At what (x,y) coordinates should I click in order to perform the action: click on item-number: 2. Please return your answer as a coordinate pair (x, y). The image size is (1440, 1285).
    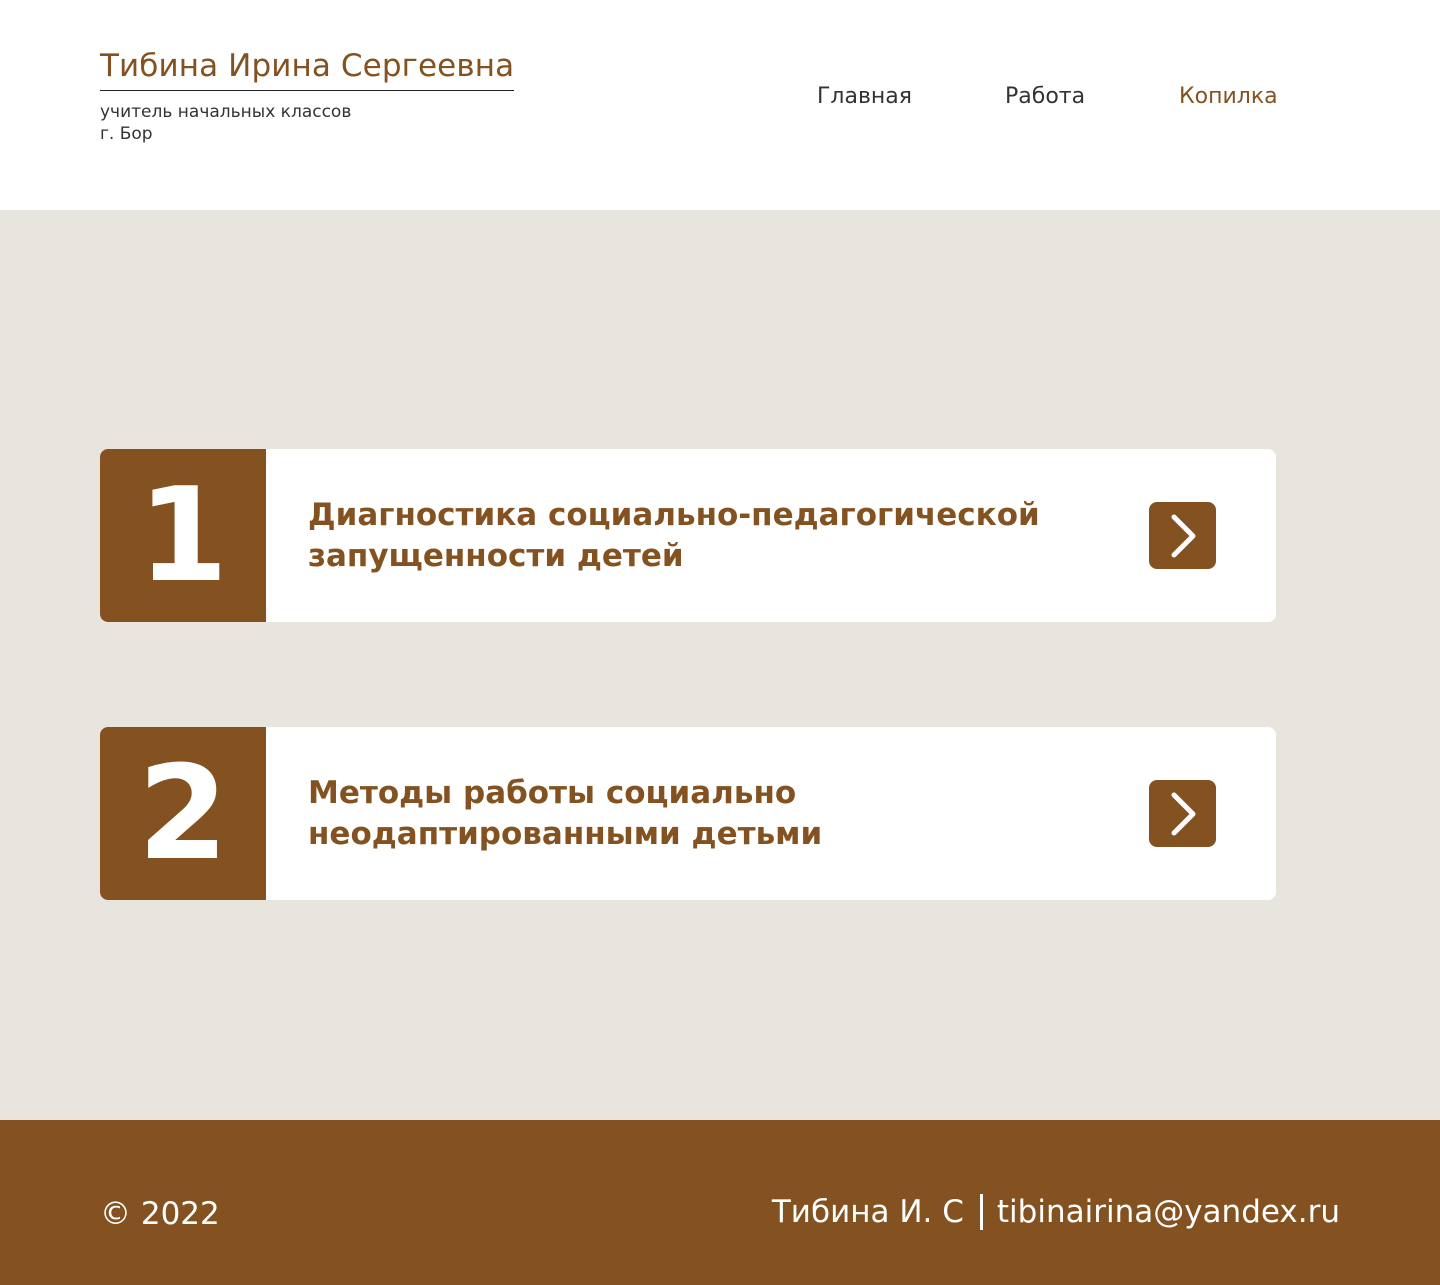
    Looking at the image, I should click on (183, 813).